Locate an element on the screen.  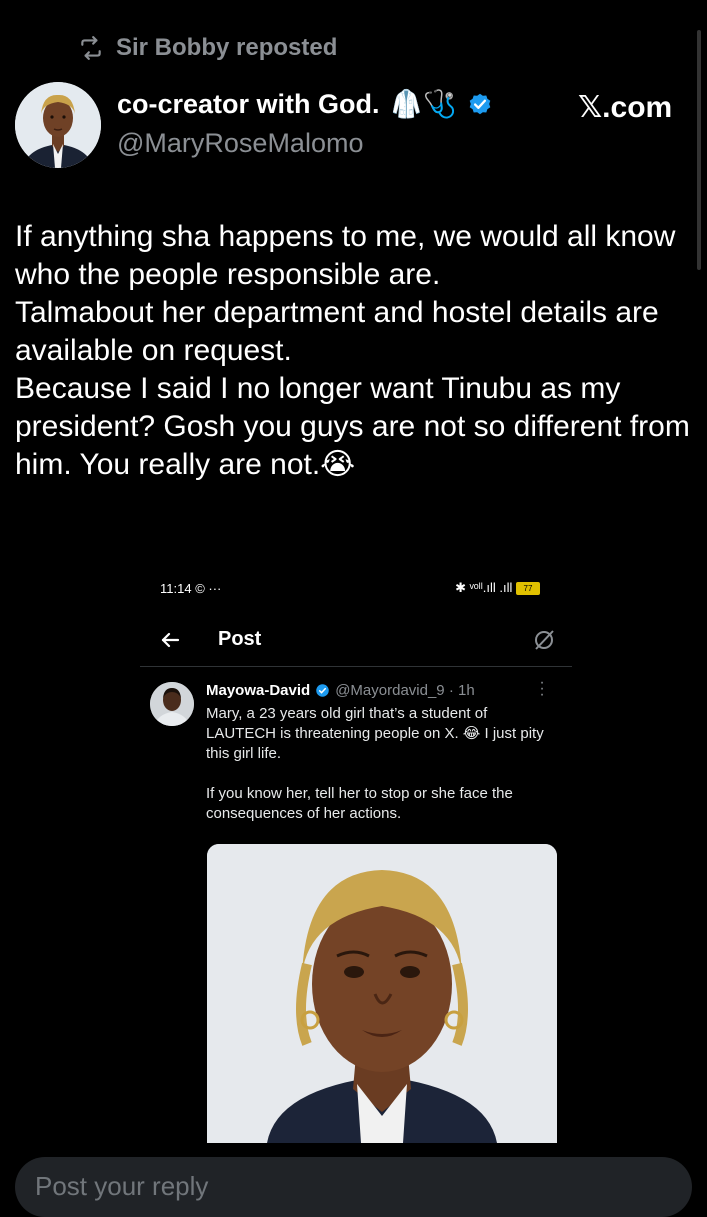
grok-icon is located at coordinates (544, 640).